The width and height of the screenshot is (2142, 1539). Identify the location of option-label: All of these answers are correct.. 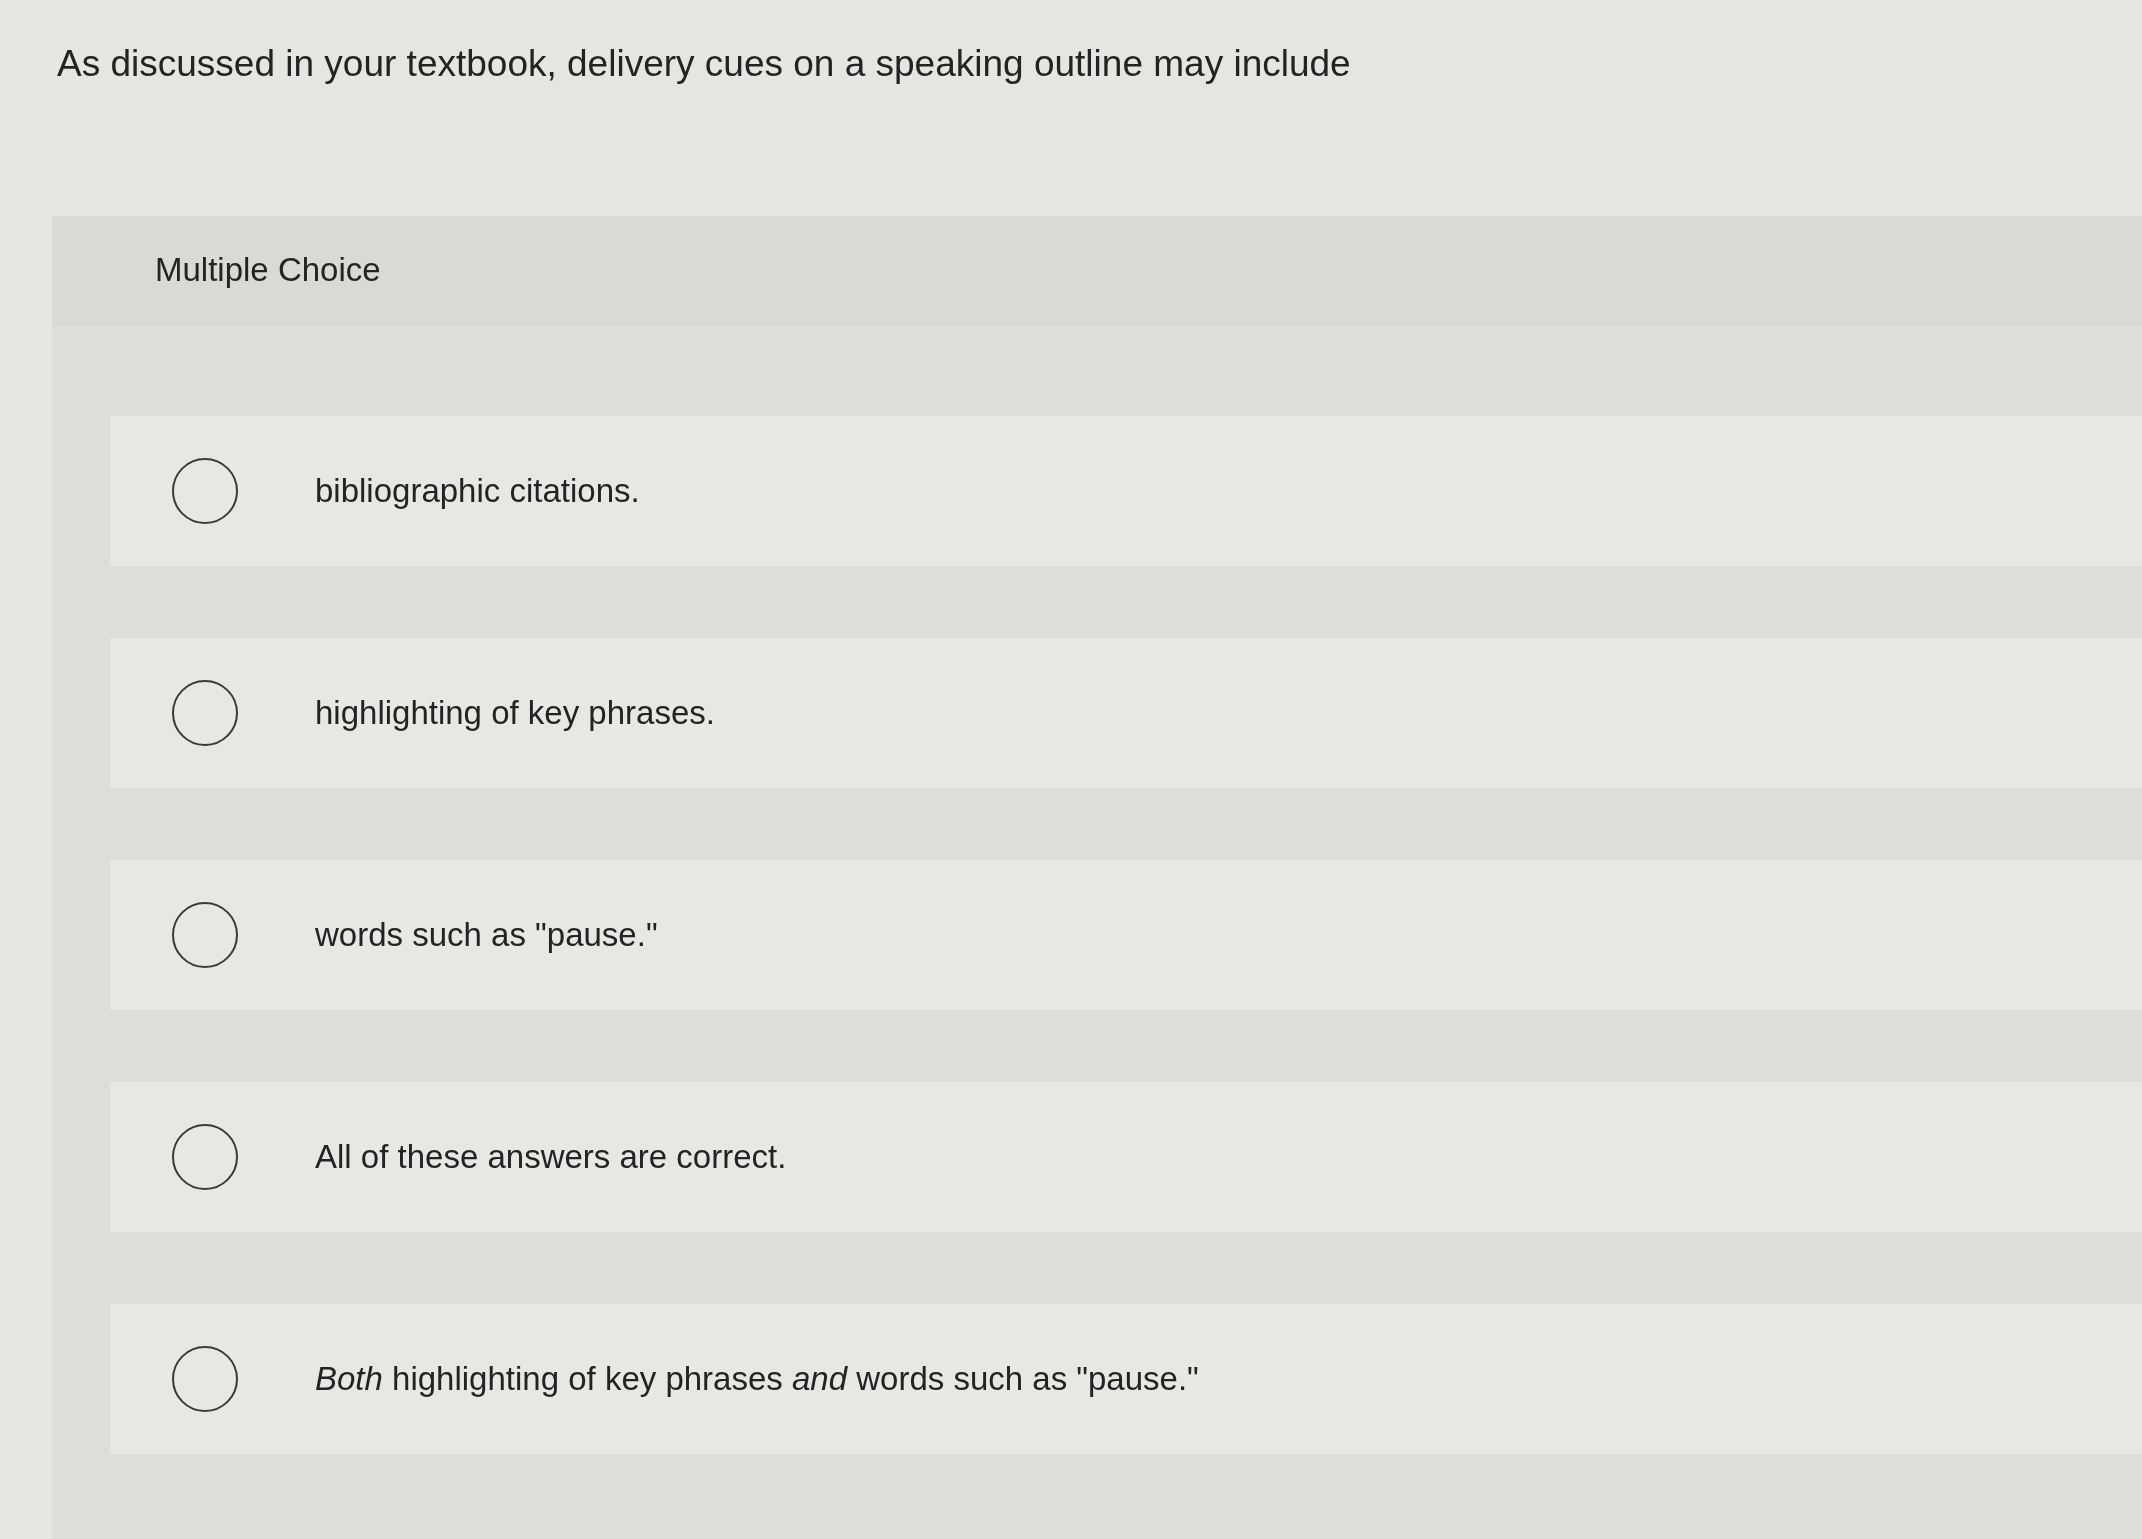
(551, 1157).